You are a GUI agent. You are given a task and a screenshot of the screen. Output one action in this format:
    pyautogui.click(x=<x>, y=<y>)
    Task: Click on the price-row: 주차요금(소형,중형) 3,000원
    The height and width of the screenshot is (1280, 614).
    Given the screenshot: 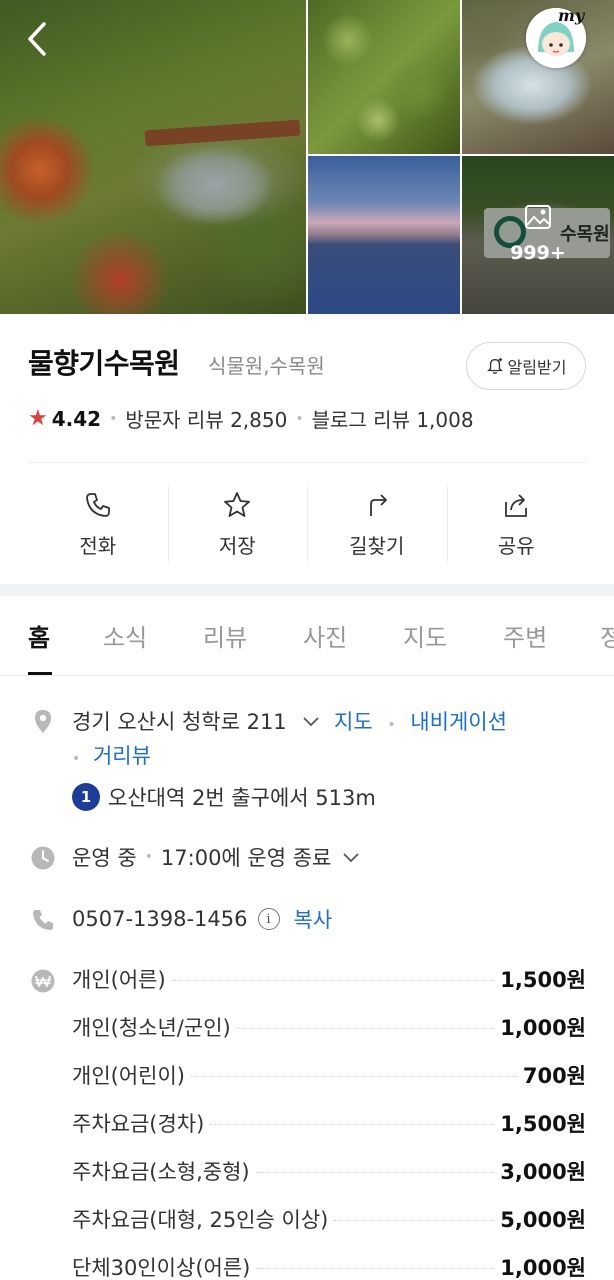 What is the action you would take?
    pyautogui.click(x=329, y=1180)
    